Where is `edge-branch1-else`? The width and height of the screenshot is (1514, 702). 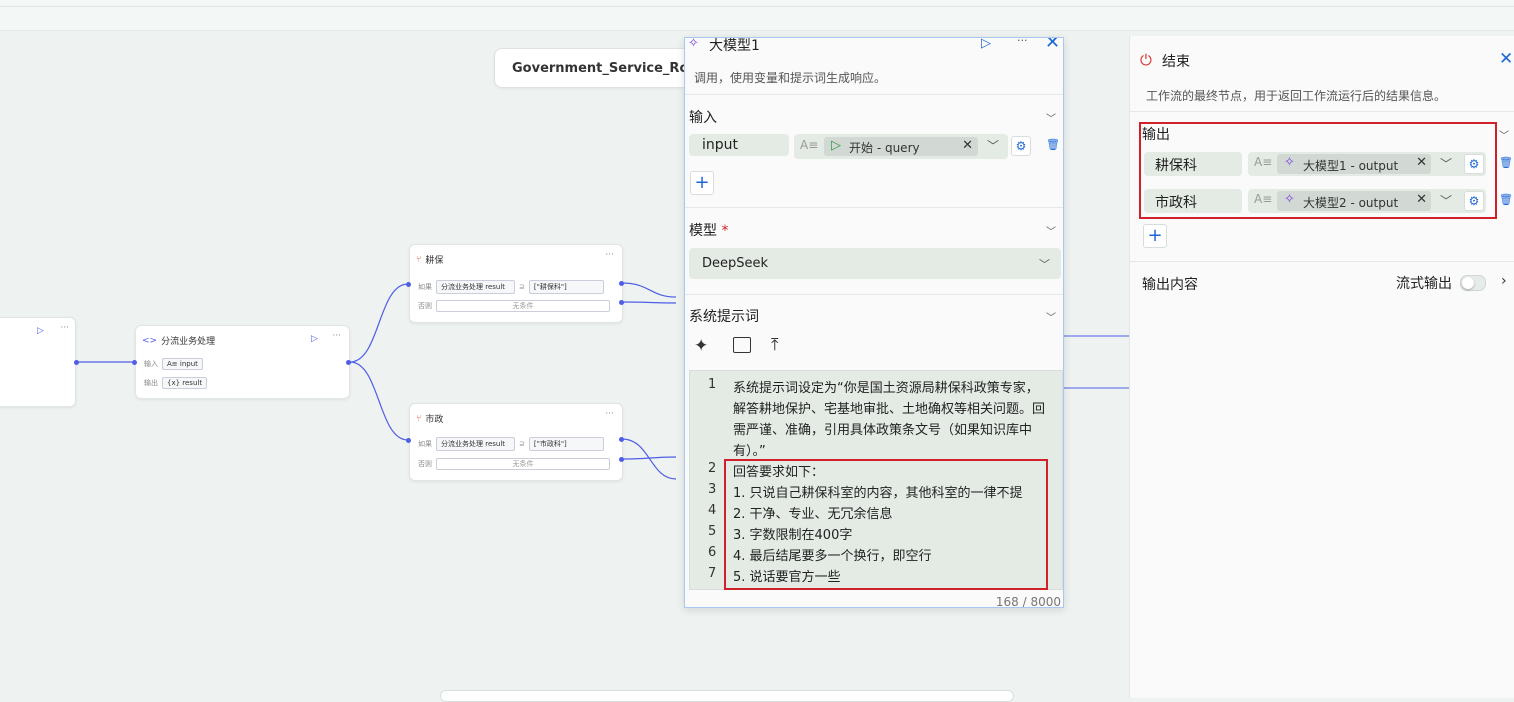
edge-branch1-else is located at coordinates (649, 302).